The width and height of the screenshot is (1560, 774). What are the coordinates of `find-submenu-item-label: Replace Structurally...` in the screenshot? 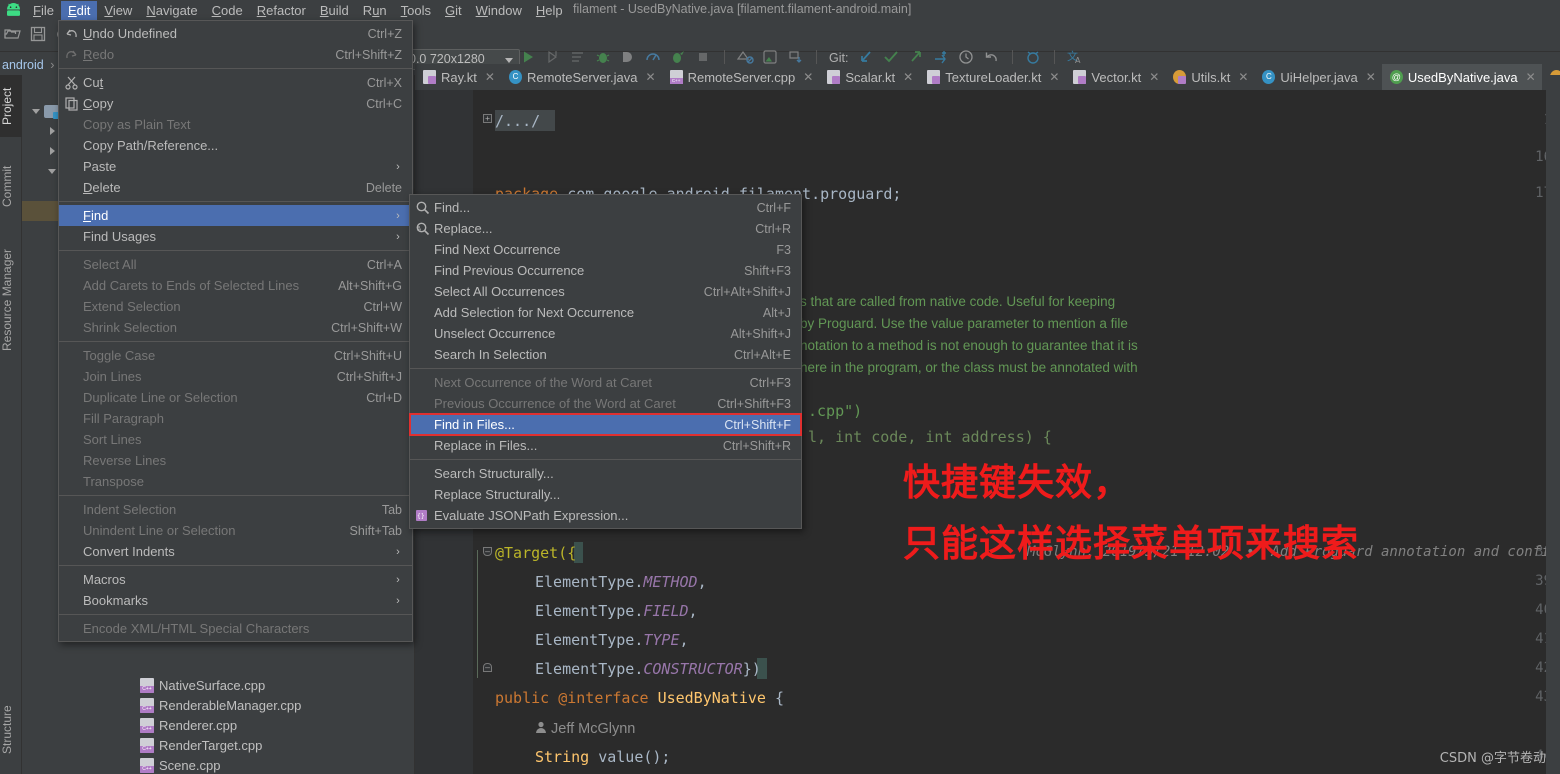 It's located at (497, 494).